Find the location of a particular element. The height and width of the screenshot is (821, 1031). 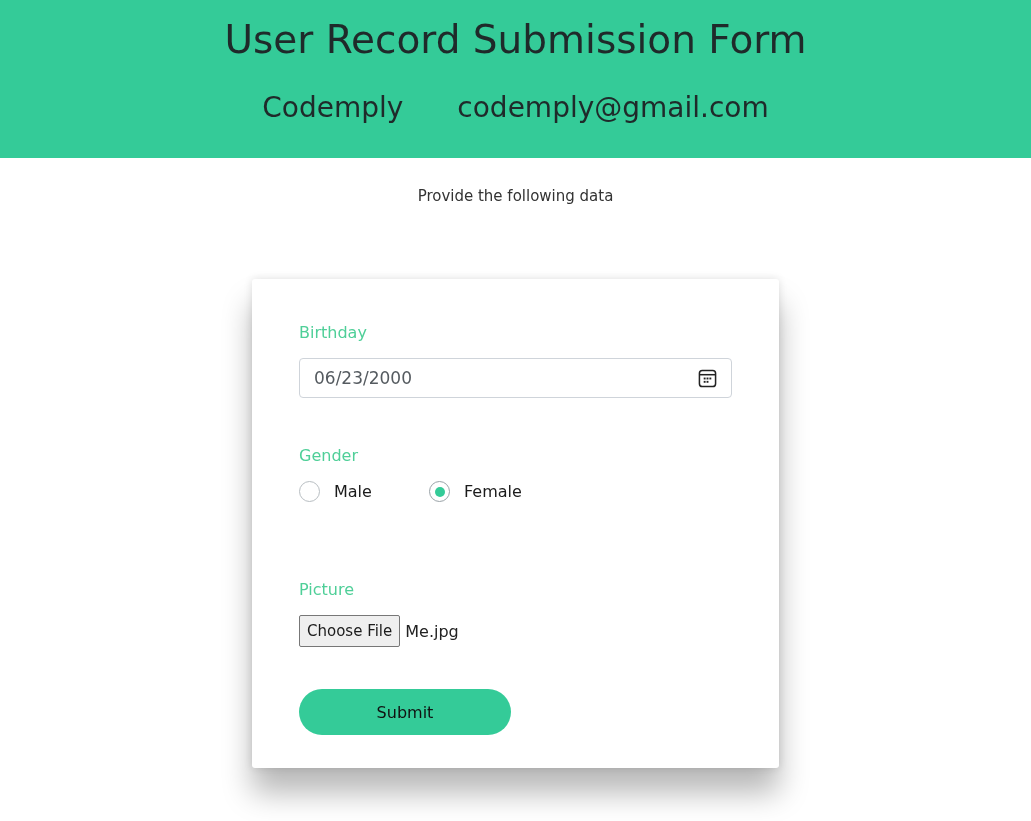

date-field: 06/23/2000 is located at coordinates (515, 378).